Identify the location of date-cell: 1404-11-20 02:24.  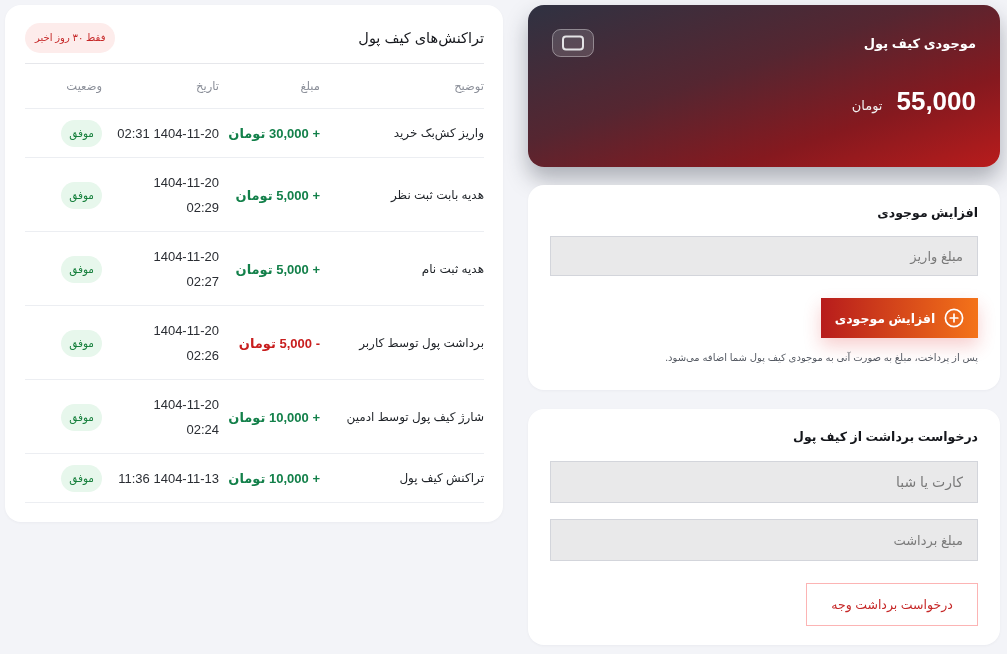
(160, 416).